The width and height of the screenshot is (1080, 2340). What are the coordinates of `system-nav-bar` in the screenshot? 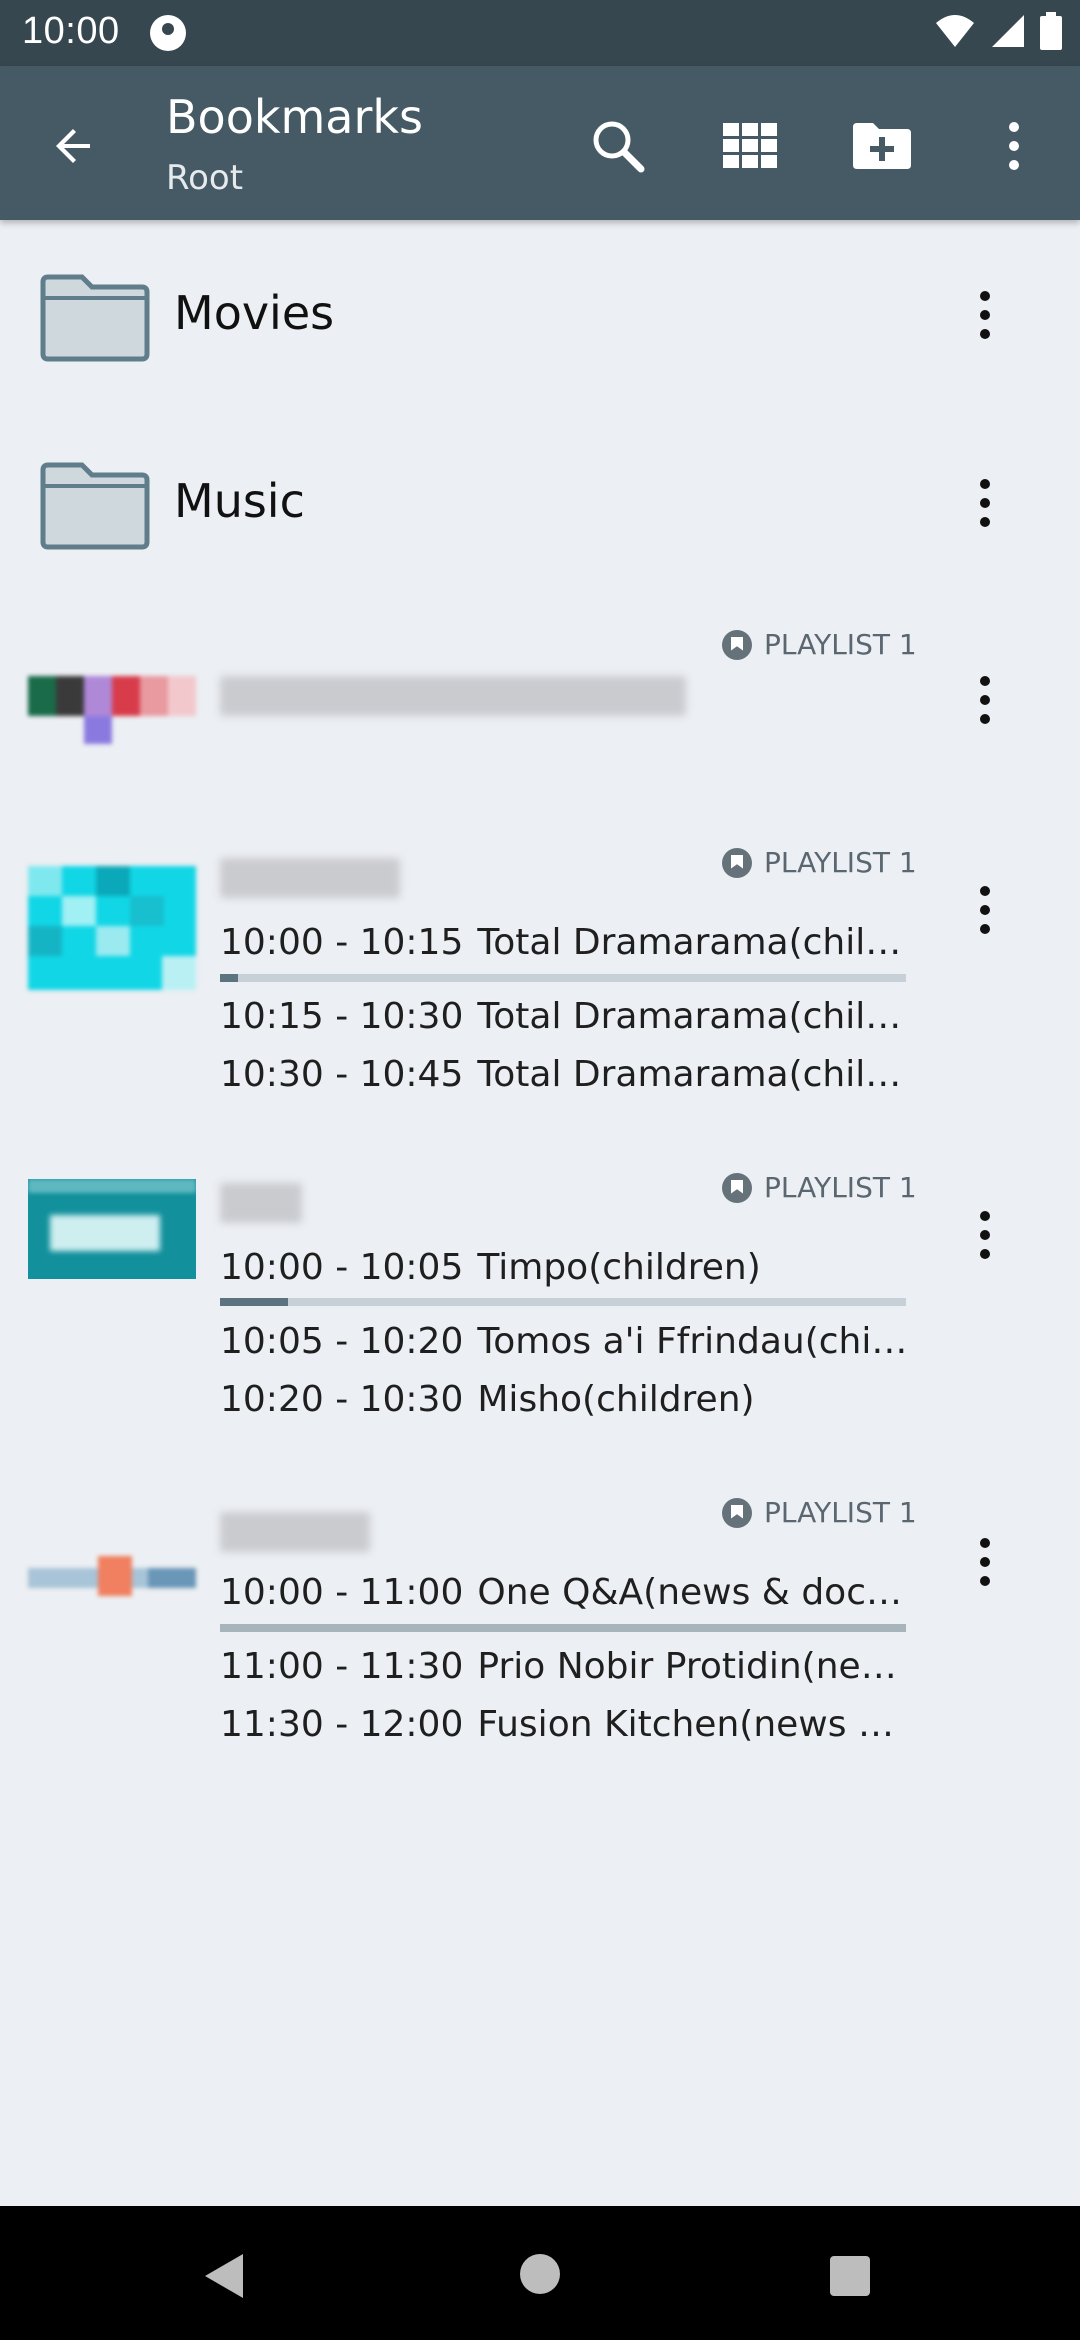 It's located at (540, 2273).